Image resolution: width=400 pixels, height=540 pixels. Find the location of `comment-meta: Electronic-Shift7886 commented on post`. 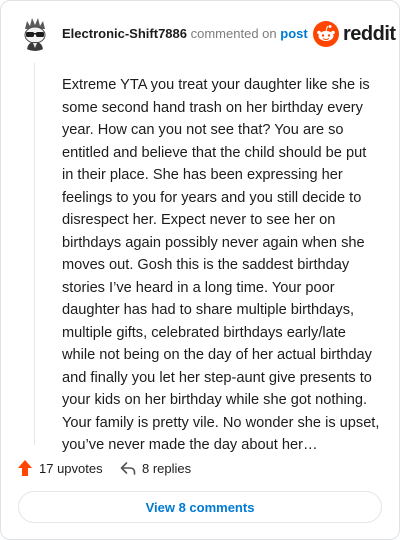

comment-meta: Electronic-Shift7886 commented on post is located at coordinates (185, 34).